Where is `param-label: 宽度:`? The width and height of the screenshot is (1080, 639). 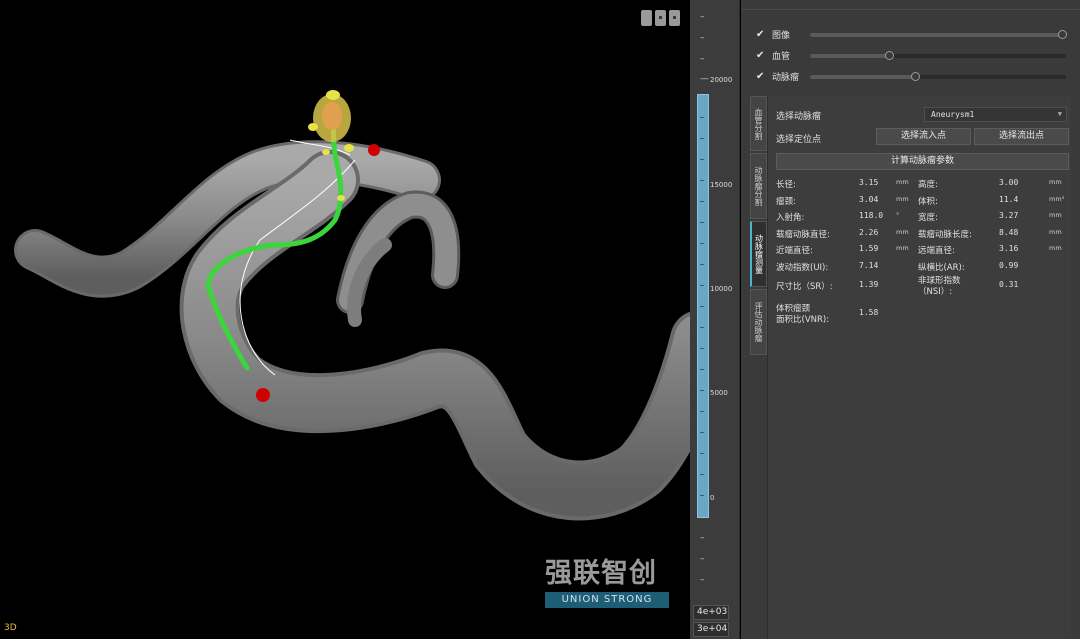
param-label: 宽度: is located at coordinates (928, 218).